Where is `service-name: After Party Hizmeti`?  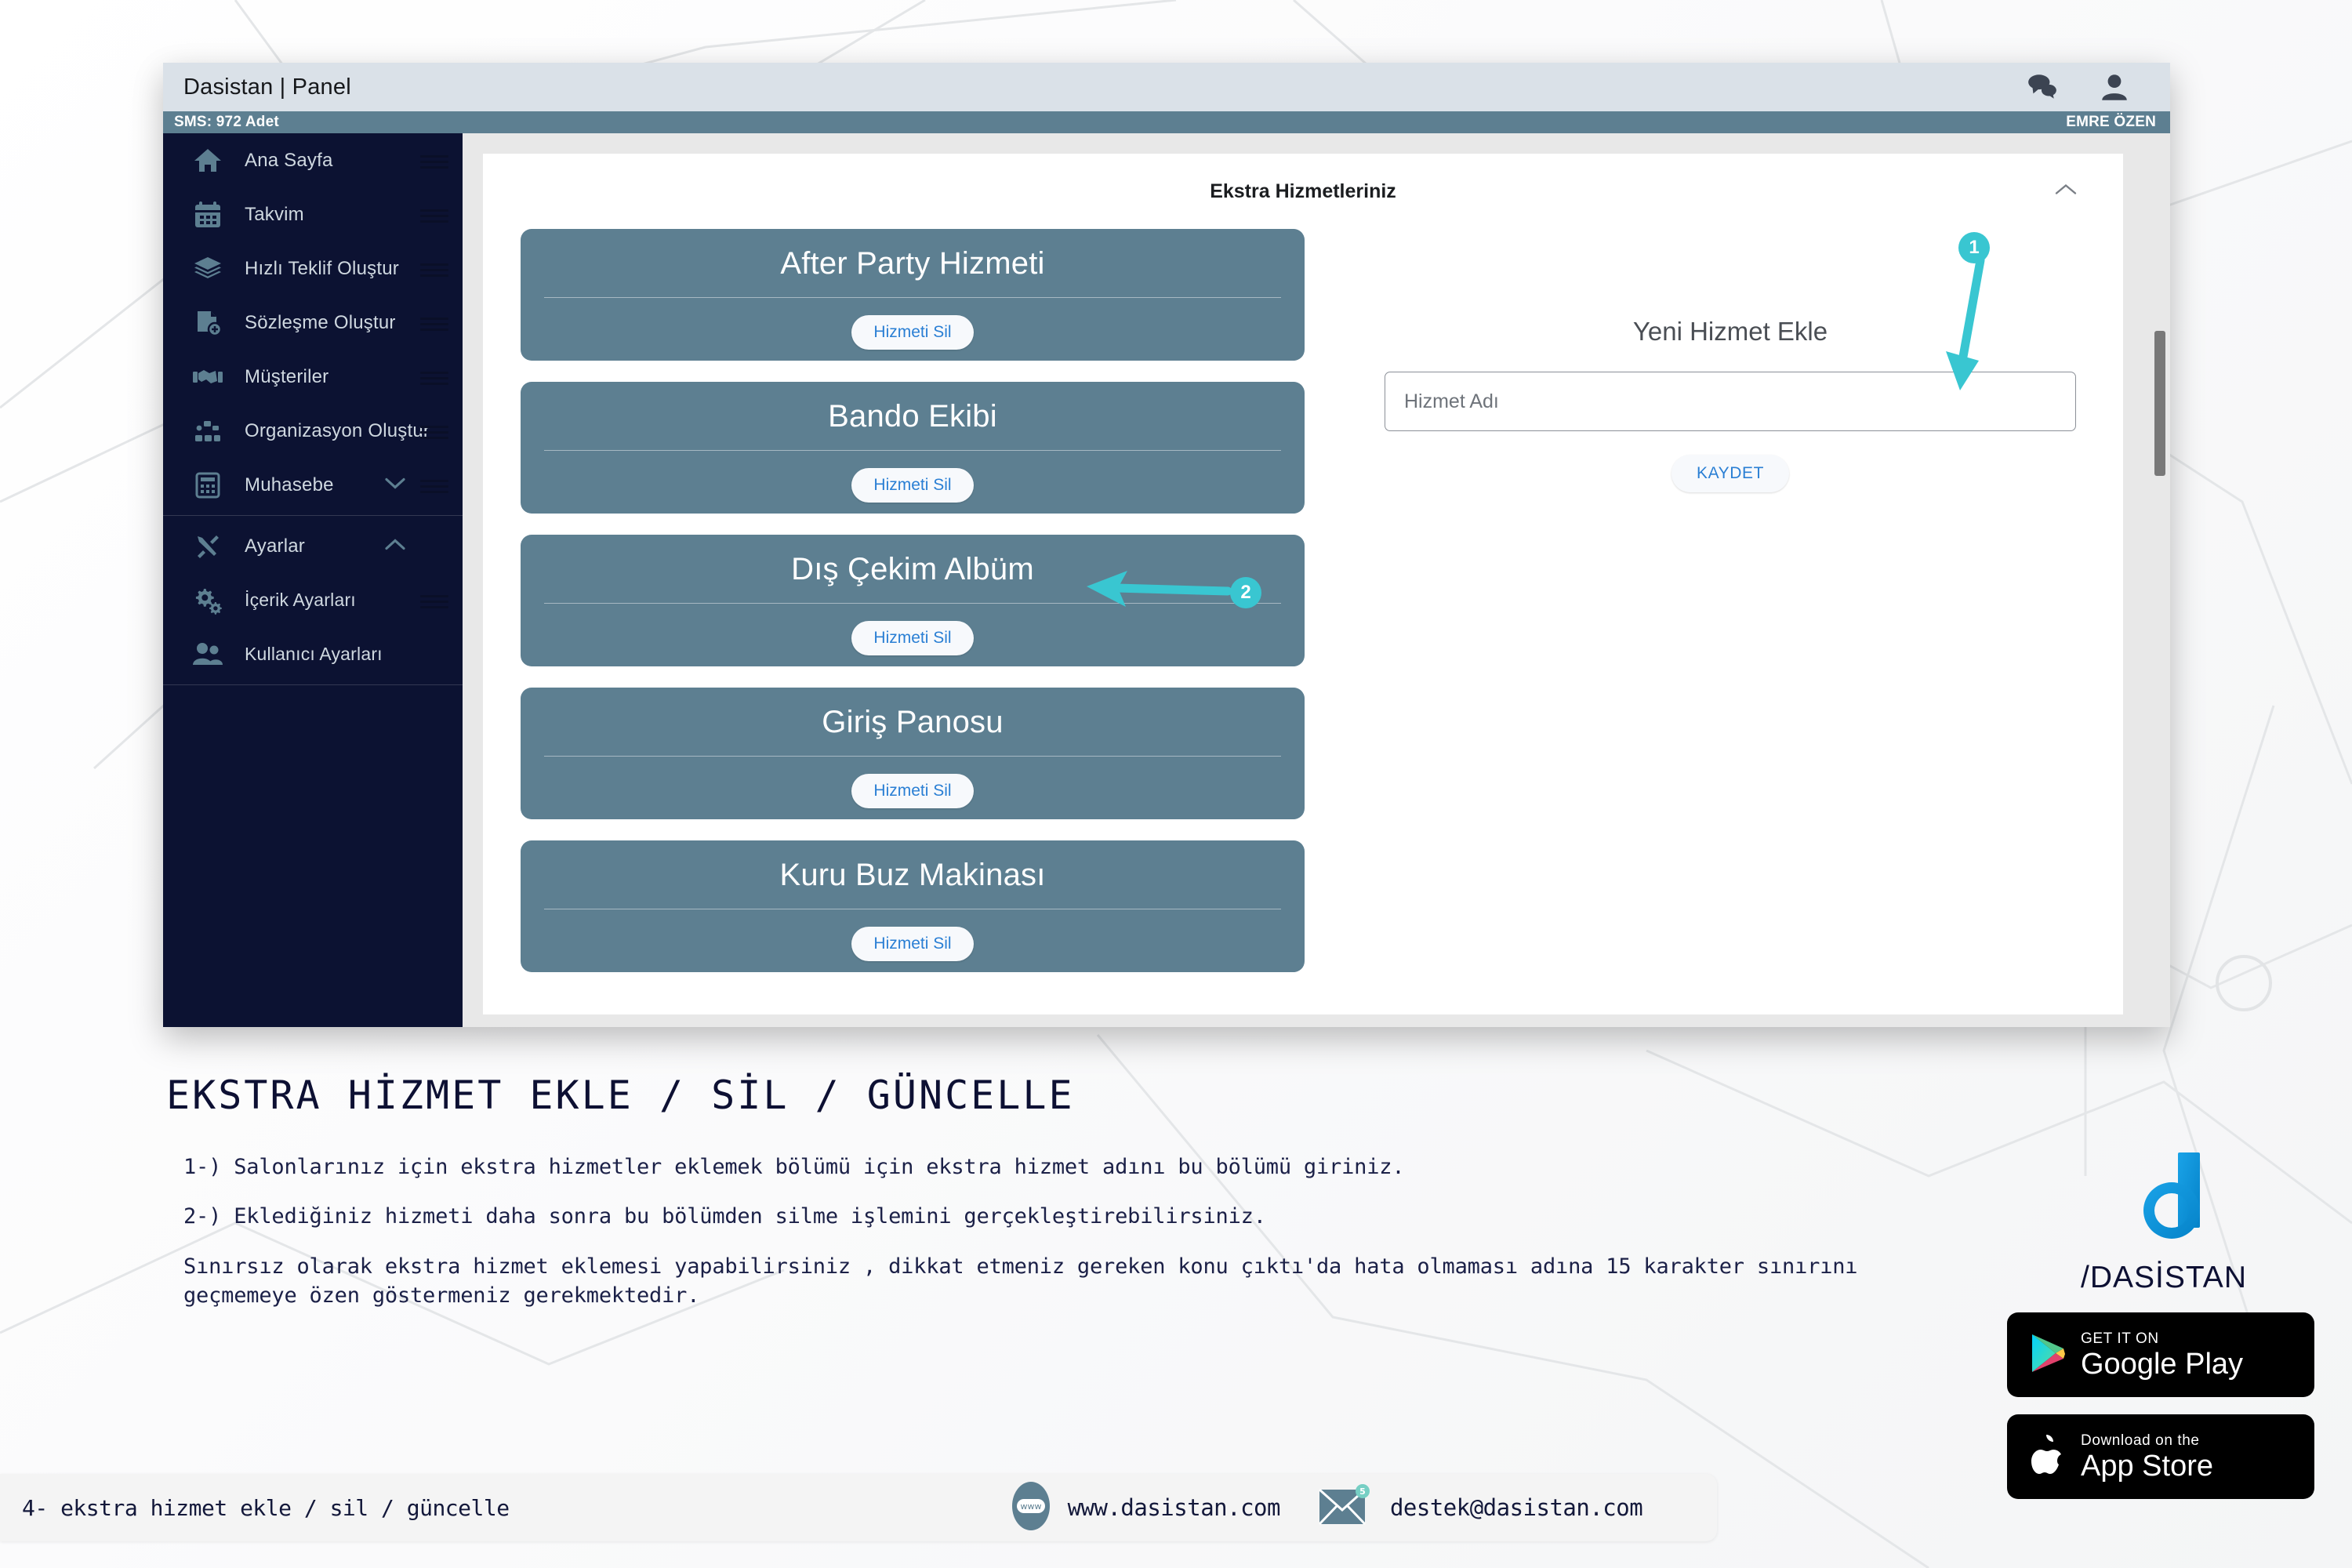 service-name: After Party Hizmeti is located at coordinates (913, 263).